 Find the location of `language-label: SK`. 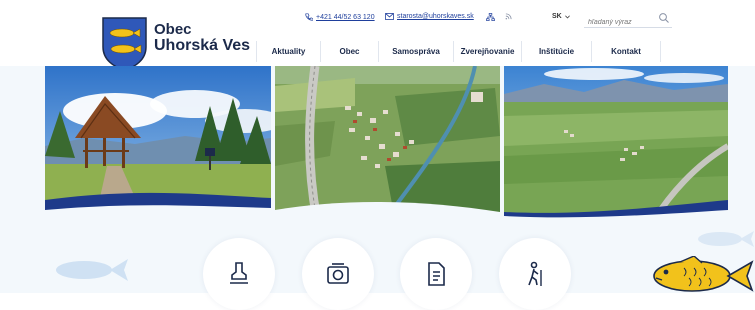

language-label: SK is located at coordinates (557, 16).